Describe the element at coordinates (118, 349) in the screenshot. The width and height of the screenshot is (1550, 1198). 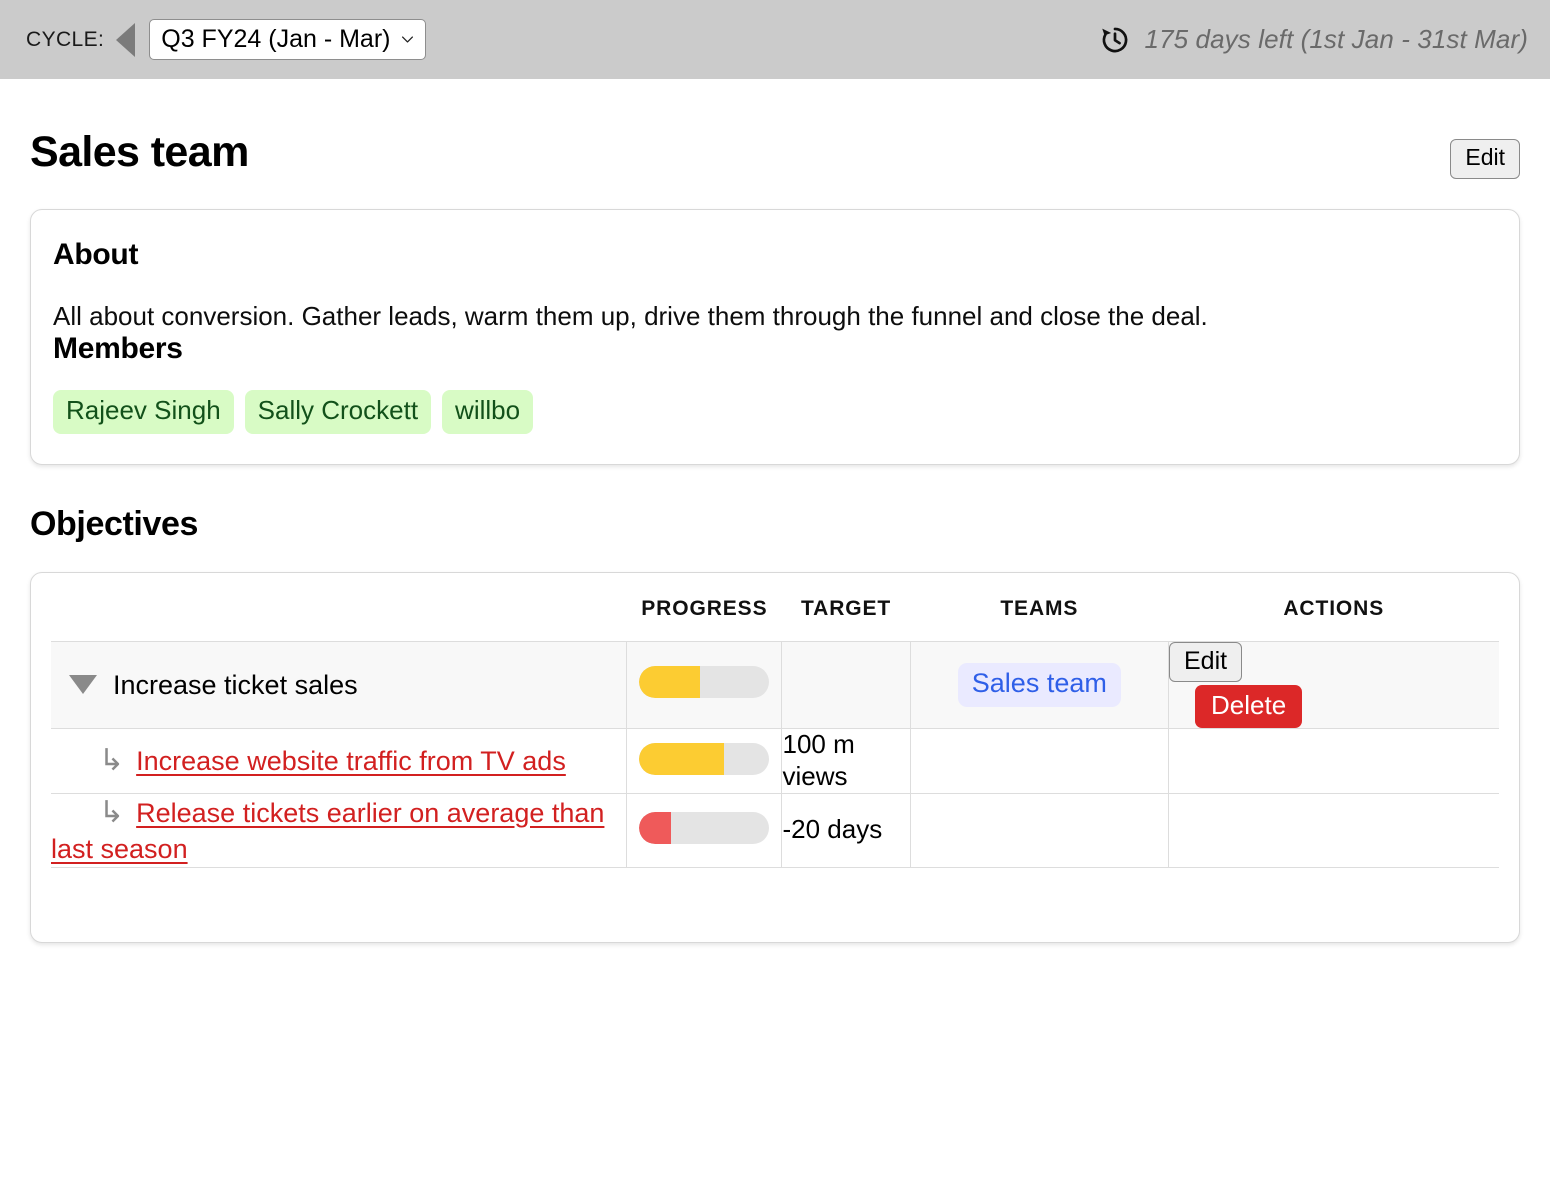
I see `members-heading: Members` at that location.